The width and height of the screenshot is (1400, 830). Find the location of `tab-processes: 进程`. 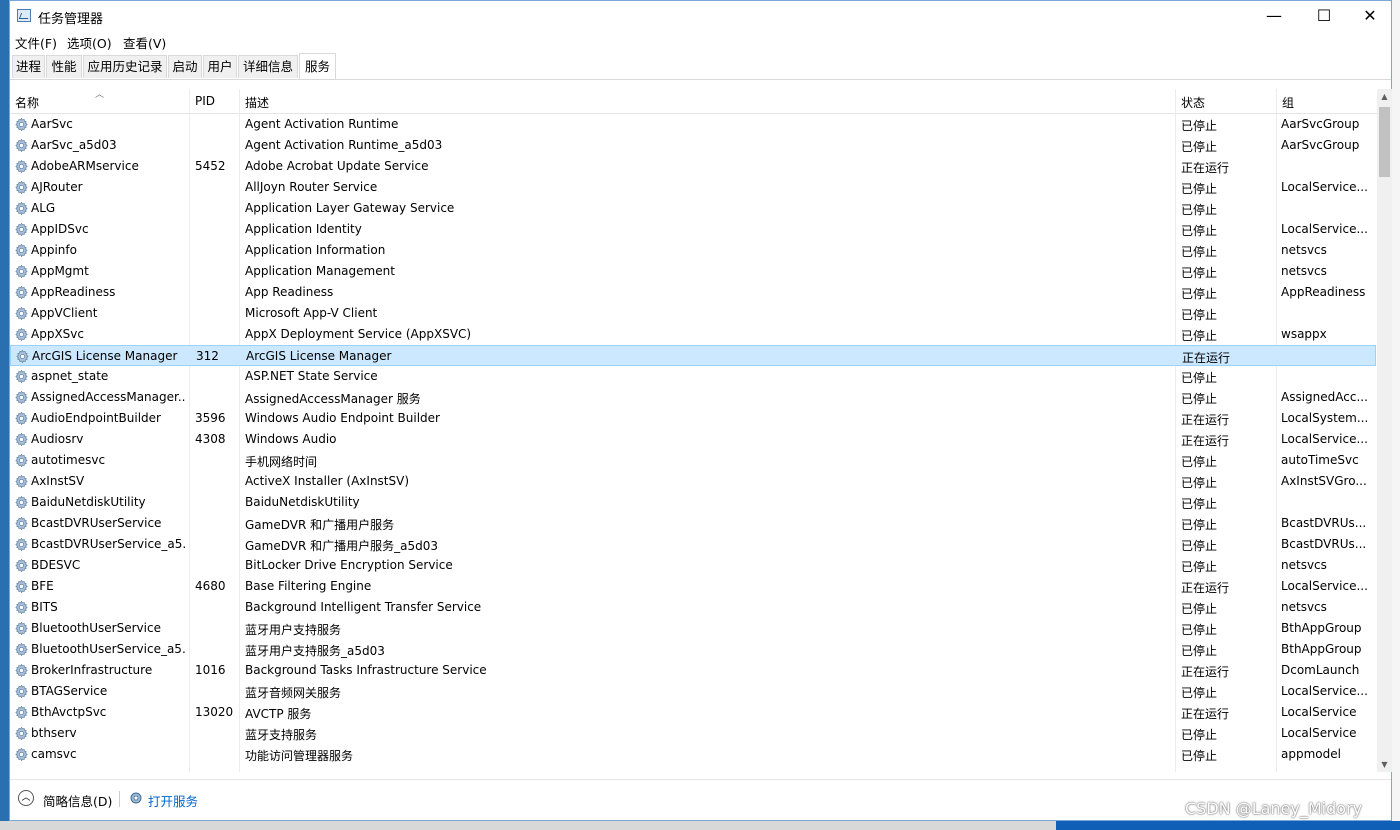

tab-processes: 进程 is located at coordinates (28, 66).